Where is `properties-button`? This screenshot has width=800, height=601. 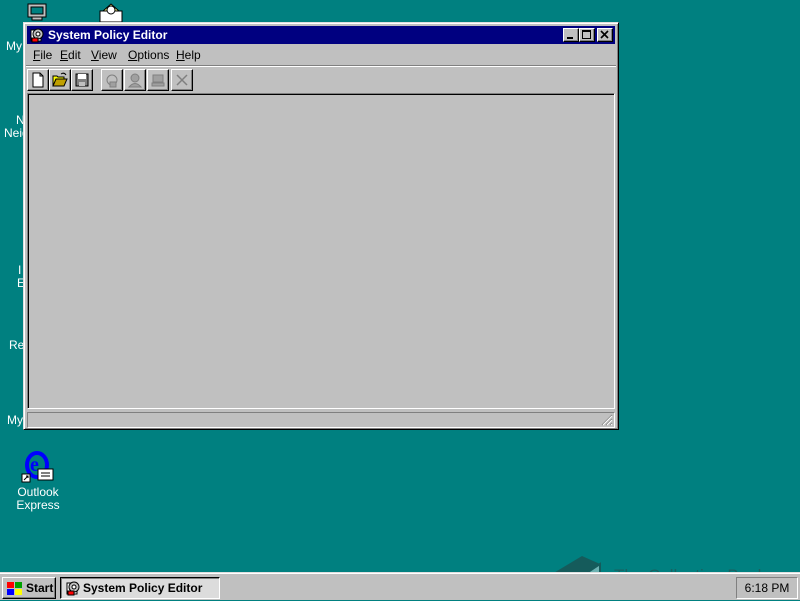 properties-button is located at coordinates (112, 80).